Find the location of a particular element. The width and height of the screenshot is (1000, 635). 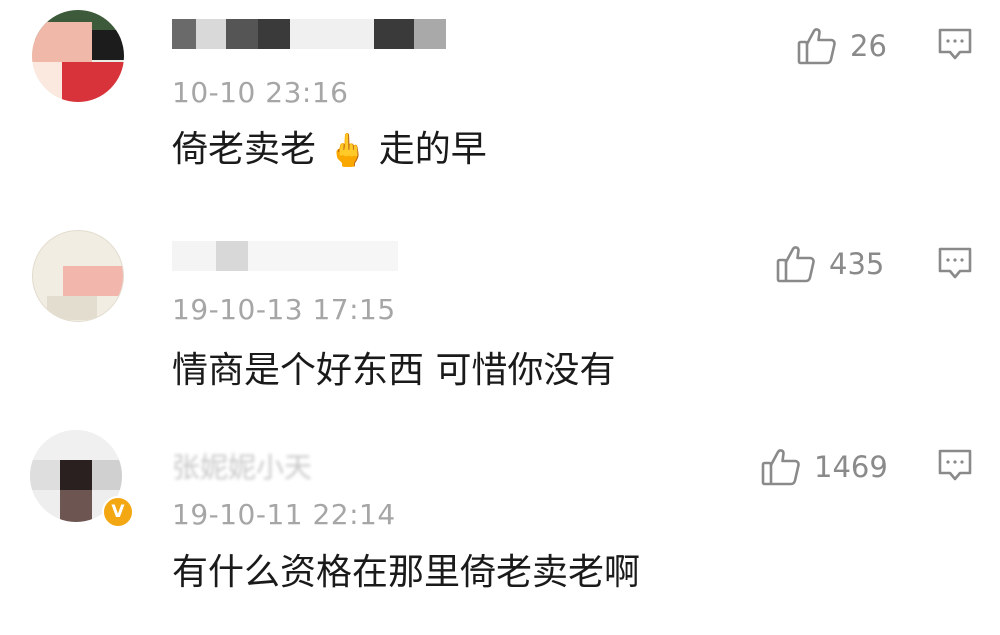

verified-badge: V is located at coordinates (118, 512).